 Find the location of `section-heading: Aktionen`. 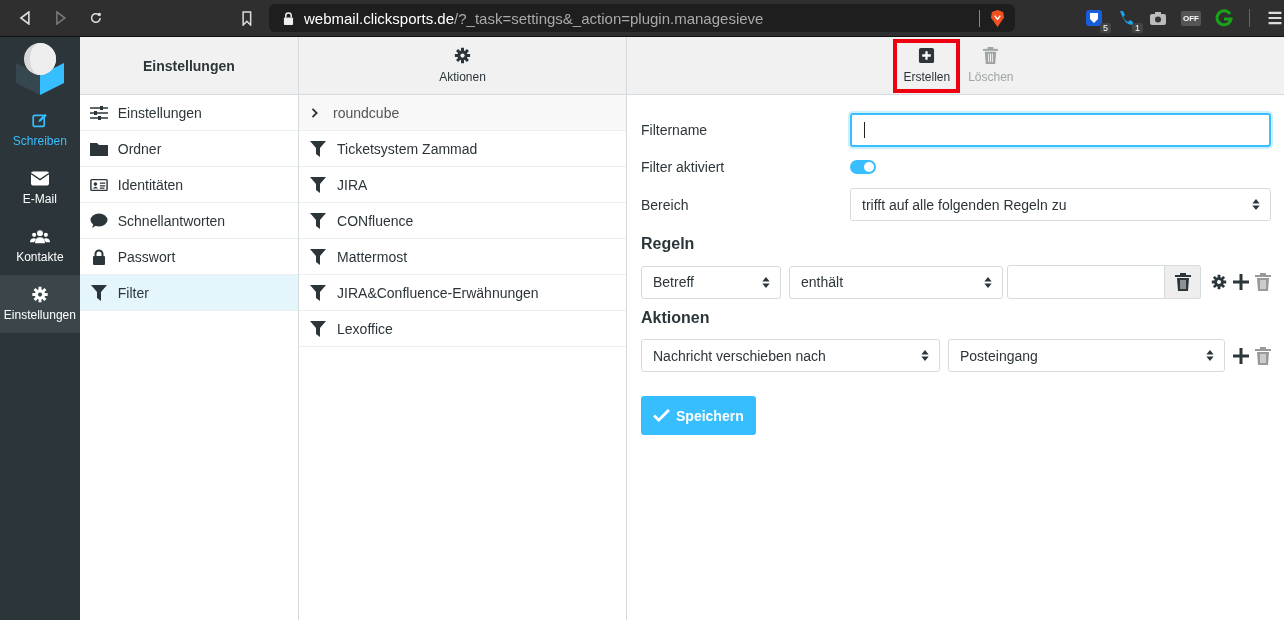

section-heading: Aktionen is located at coordinates (676, 318).